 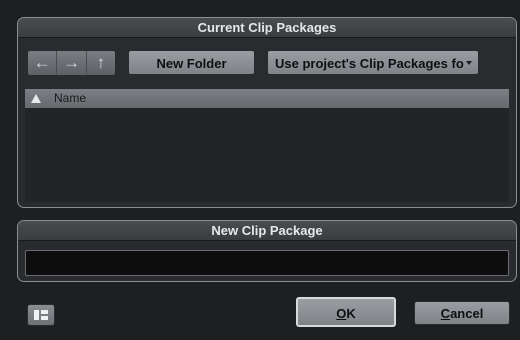 What do you see at coordinates (267, 231) in the screenshot?
I see `panel-title: New Clip Package` at bounding box center [267, 231].